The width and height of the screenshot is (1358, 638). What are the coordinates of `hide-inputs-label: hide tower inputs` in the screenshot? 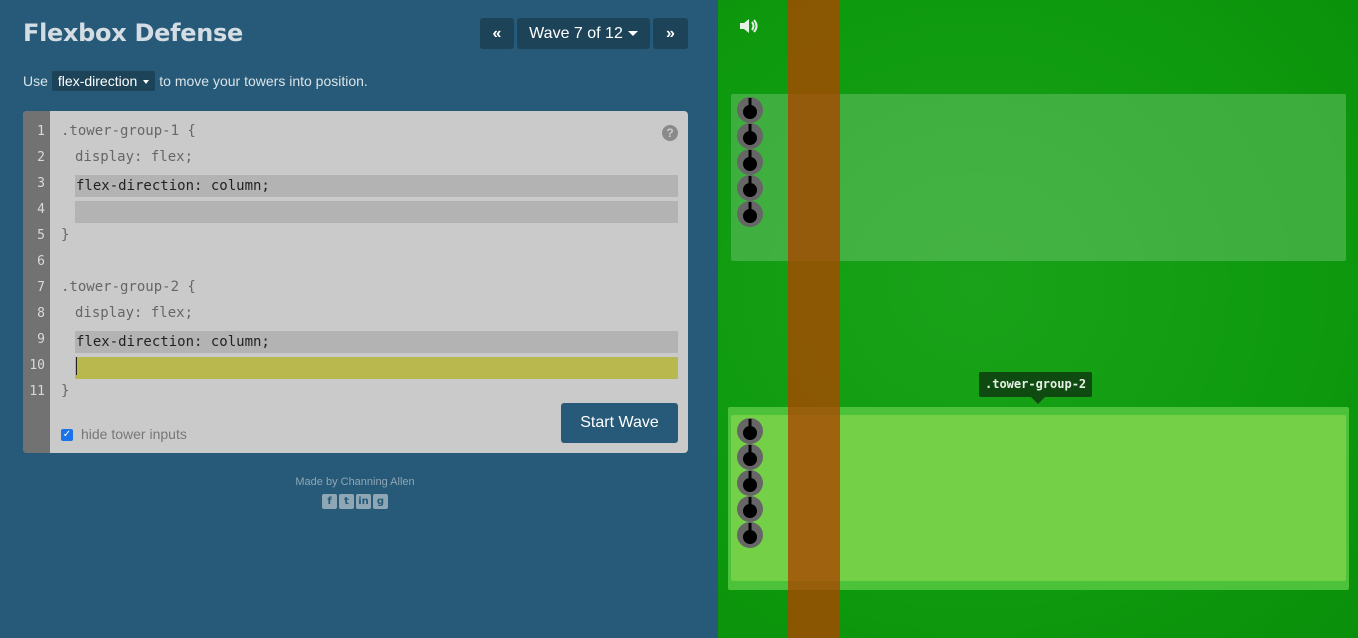 It's located at (134, 434).